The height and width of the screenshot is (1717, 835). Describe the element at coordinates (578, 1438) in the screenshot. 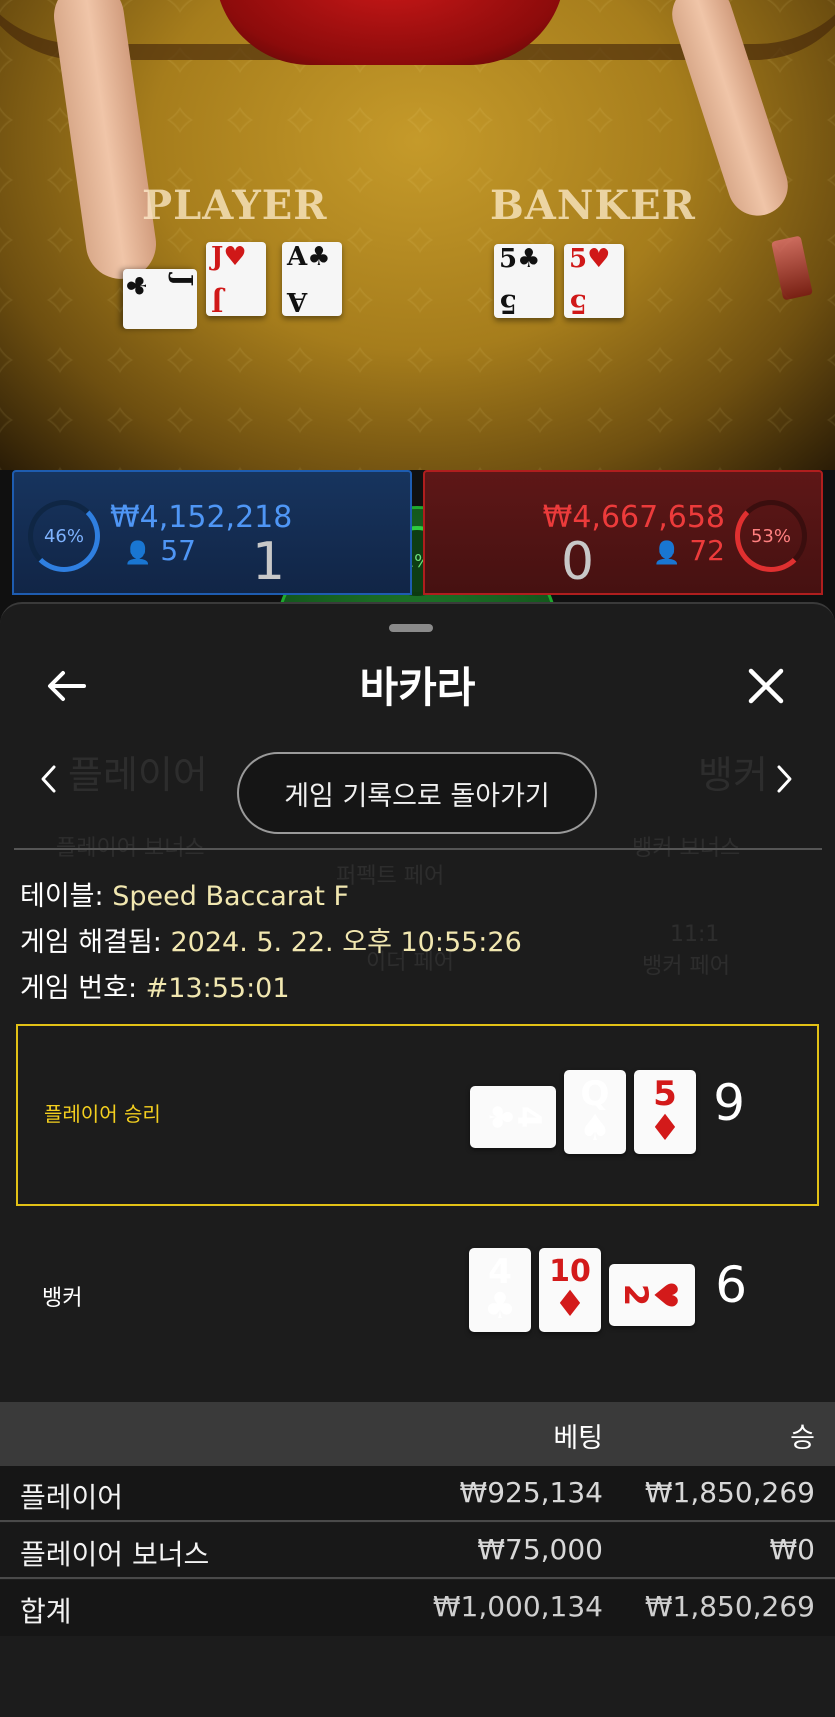

I see `bet-column-header: 베팅` at that location.